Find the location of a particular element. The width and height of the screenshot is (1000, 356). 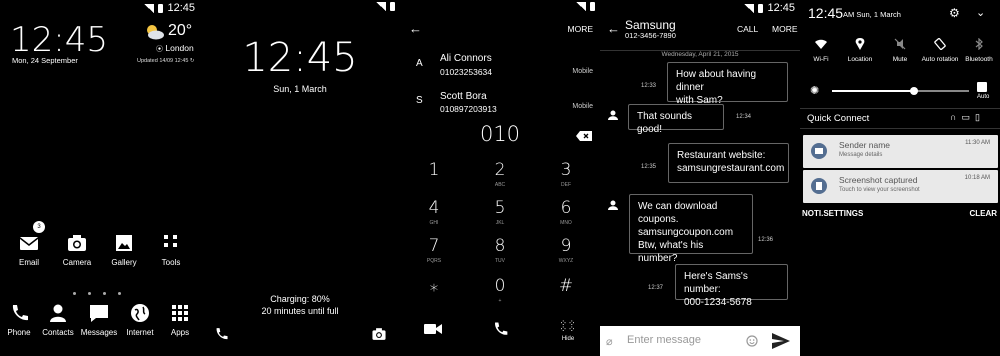

dial-key-digit: 0 is located at coordinates (500, 286).